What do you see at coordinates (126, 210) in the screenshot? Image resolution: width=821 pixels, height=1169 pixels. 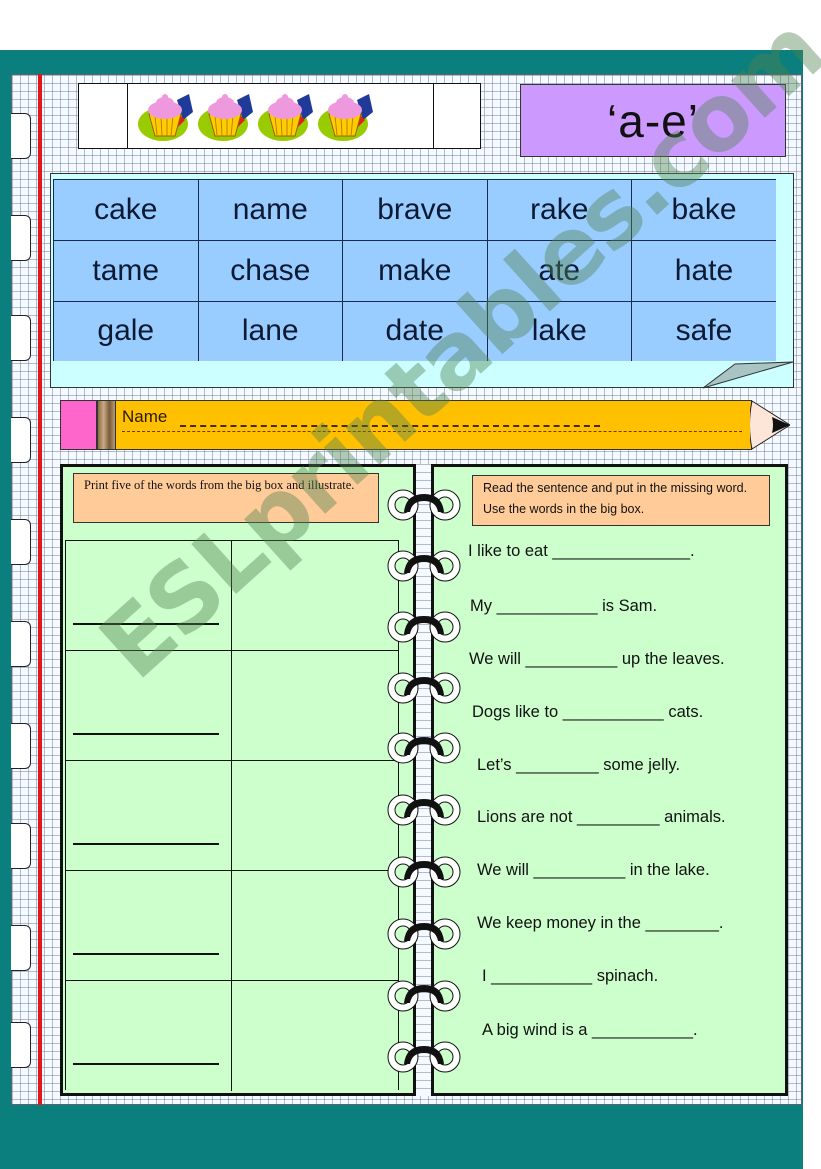 I see `word-cell: cake` at bounding box center [126, 210].